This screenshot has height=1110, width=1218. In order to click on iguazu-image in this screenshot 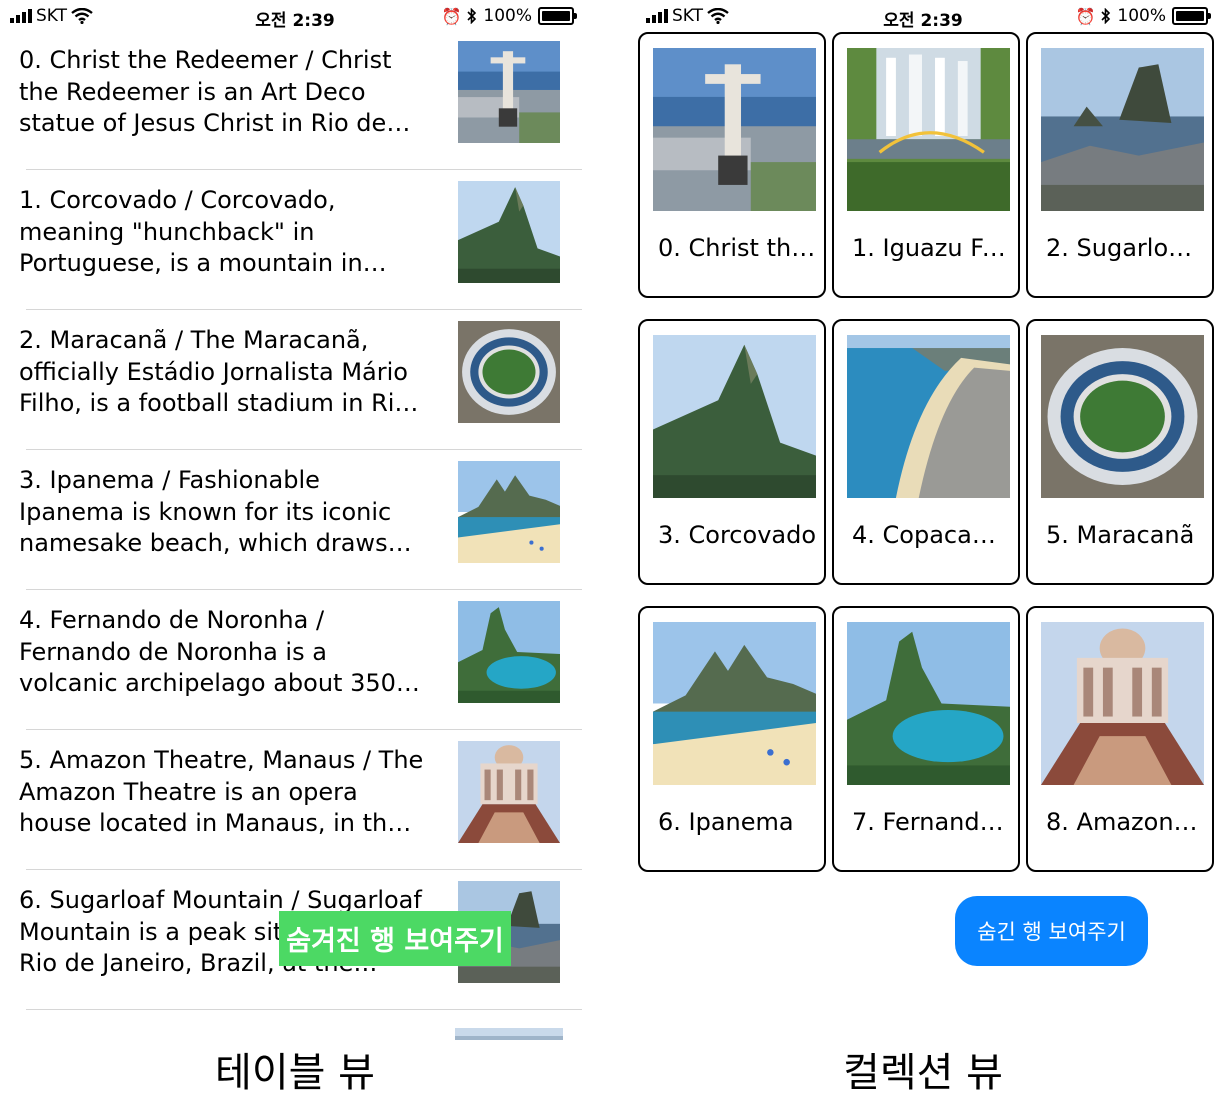, I will do `click(928, 129)`.